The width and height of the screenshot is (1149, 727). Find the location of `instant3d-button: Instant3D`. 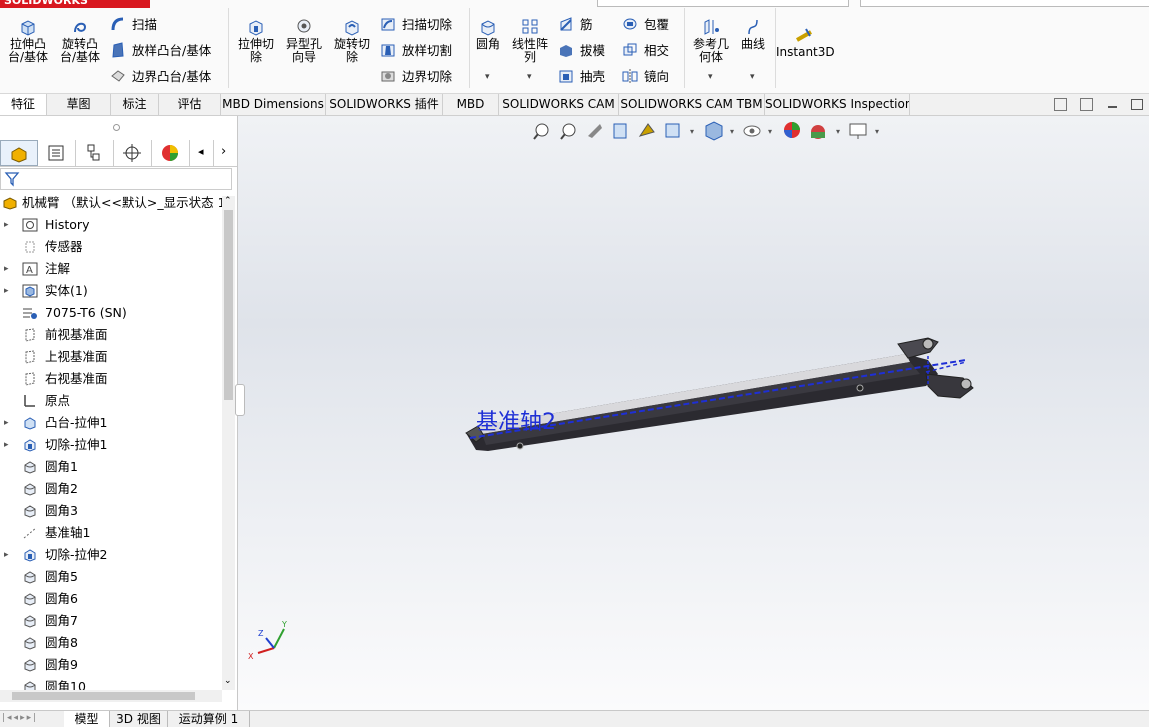

instant3d-button: Instant3D is located at coordinates (805, 42).